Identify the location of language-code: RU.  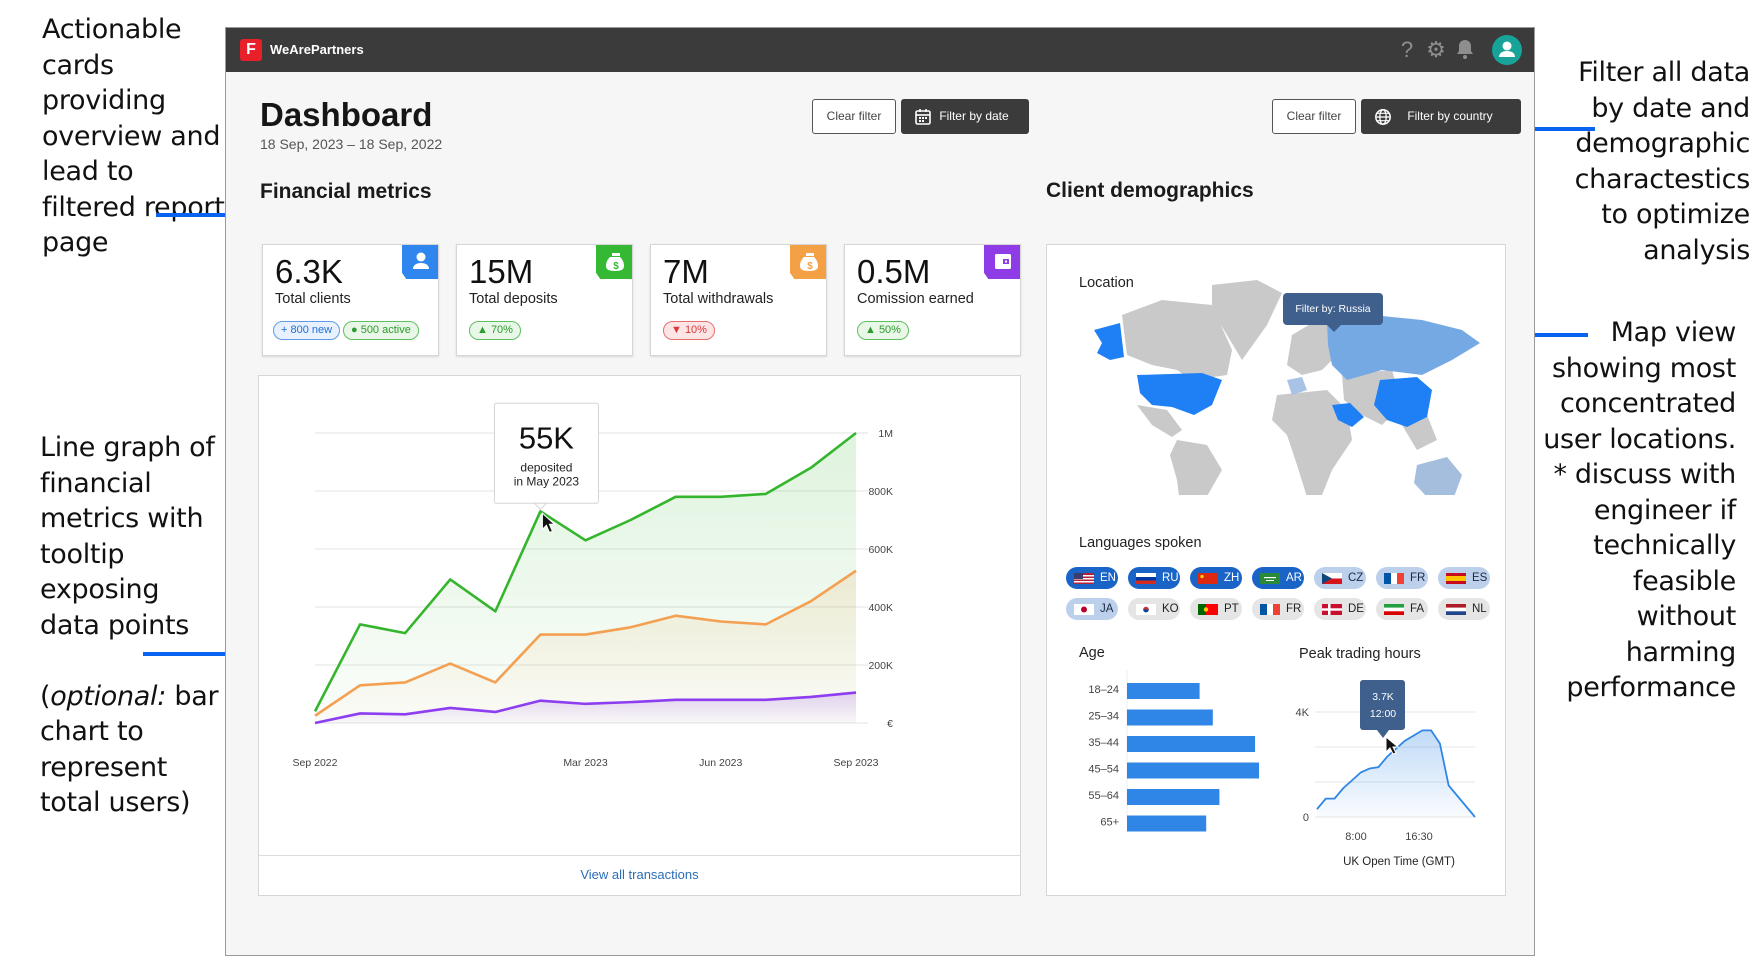
(1170, 578).